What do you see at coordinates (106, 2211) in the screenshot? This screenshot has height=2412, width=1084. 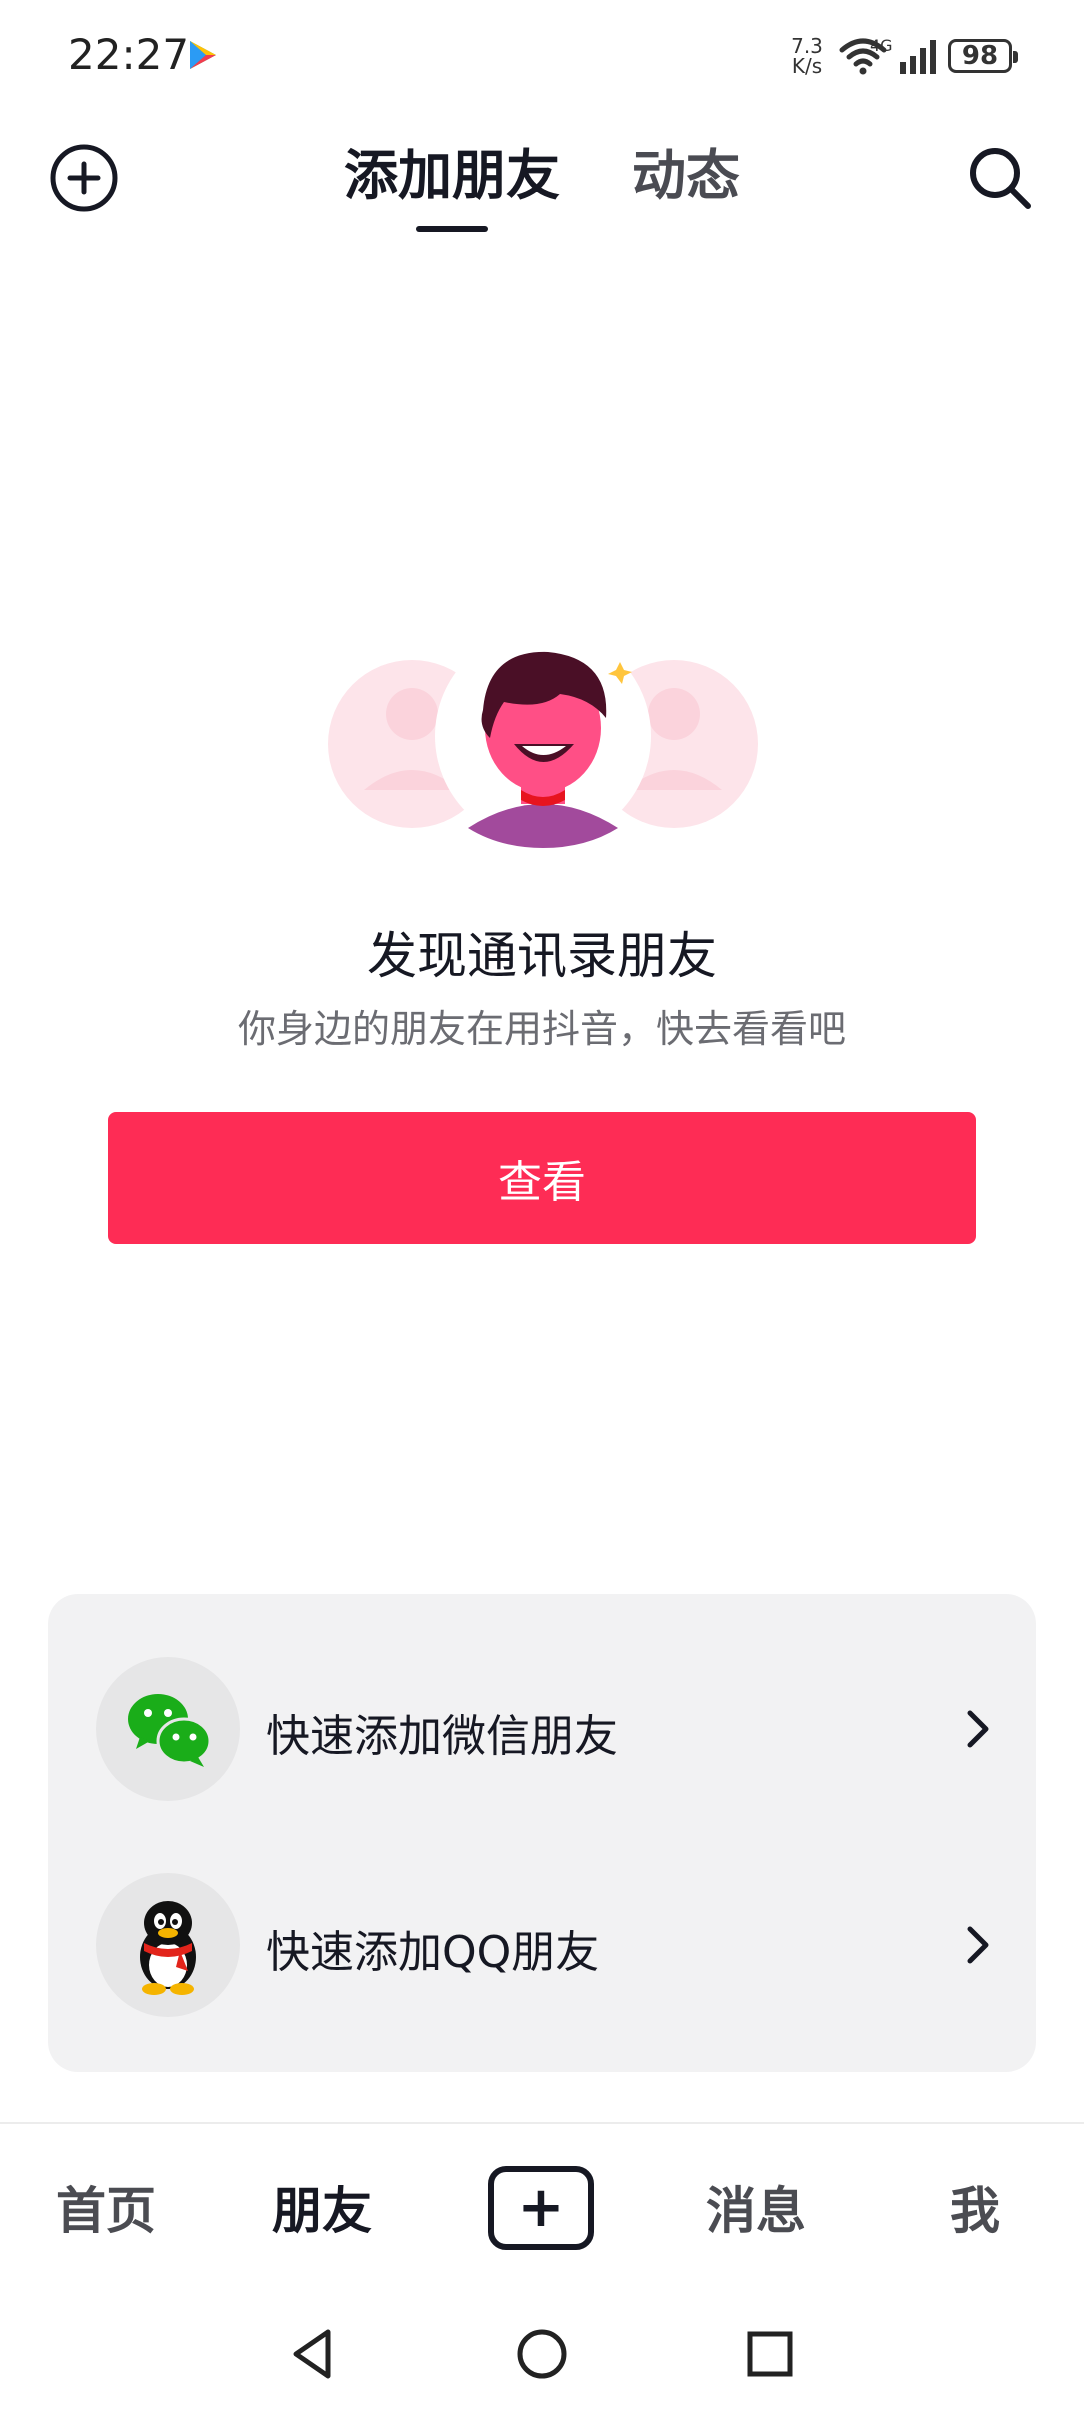 I see `nav-home: 首页` at bounding box center [106, 2211].